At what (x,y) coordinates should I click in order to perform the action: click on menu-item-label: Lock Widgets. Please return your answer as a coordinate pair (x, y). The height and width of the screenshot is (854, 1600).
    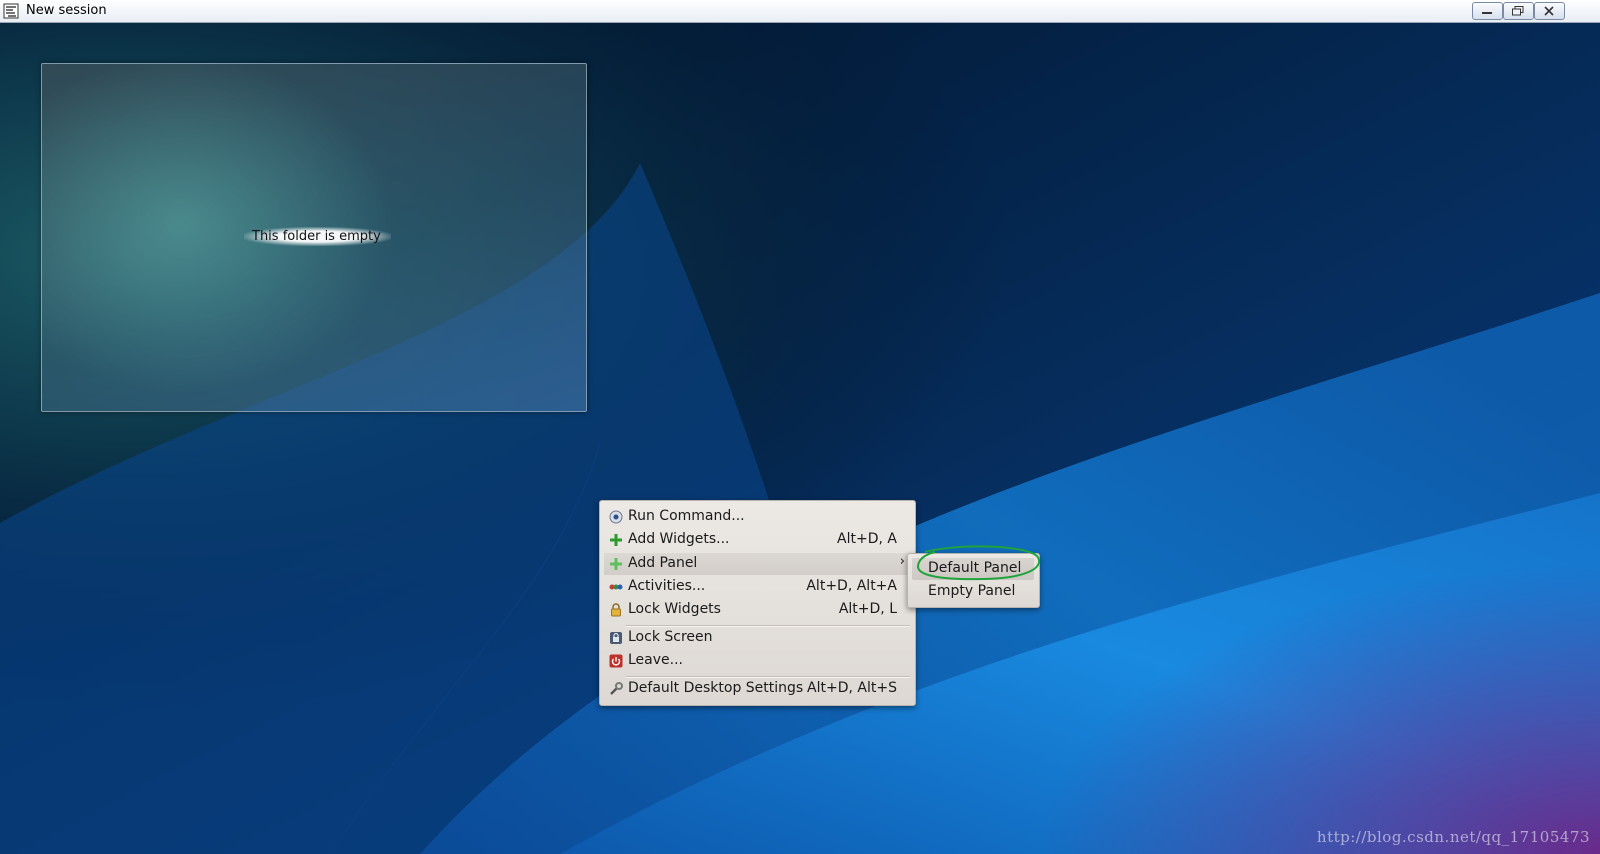
    Looking at the image, I should click on (674, 609).